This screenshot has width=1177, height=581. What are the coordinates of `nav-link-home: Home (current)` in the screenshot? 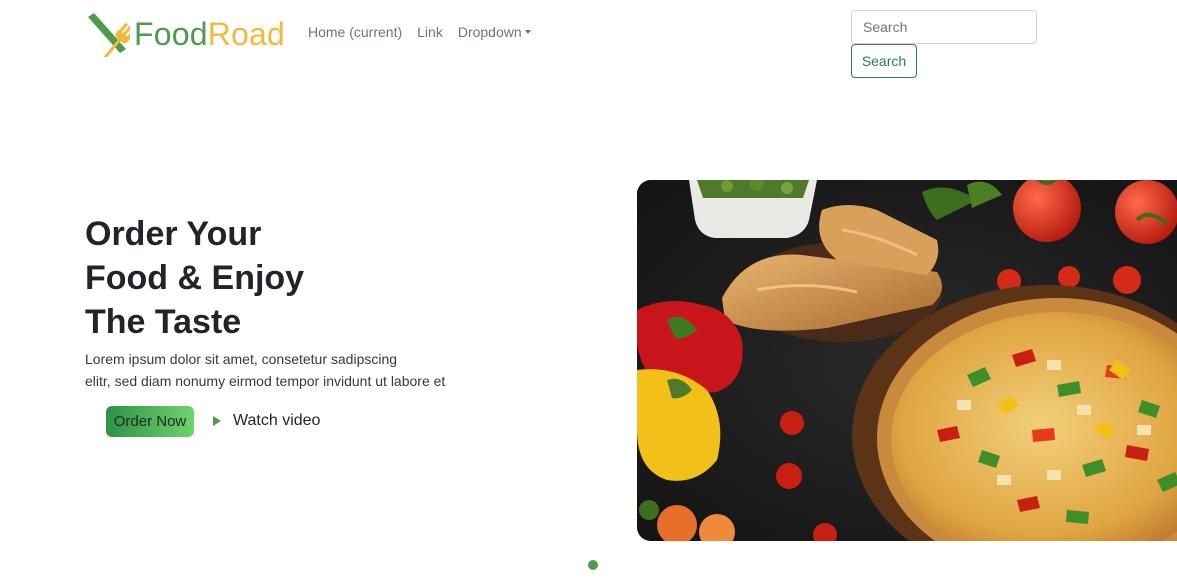 It's located at (355, 32).